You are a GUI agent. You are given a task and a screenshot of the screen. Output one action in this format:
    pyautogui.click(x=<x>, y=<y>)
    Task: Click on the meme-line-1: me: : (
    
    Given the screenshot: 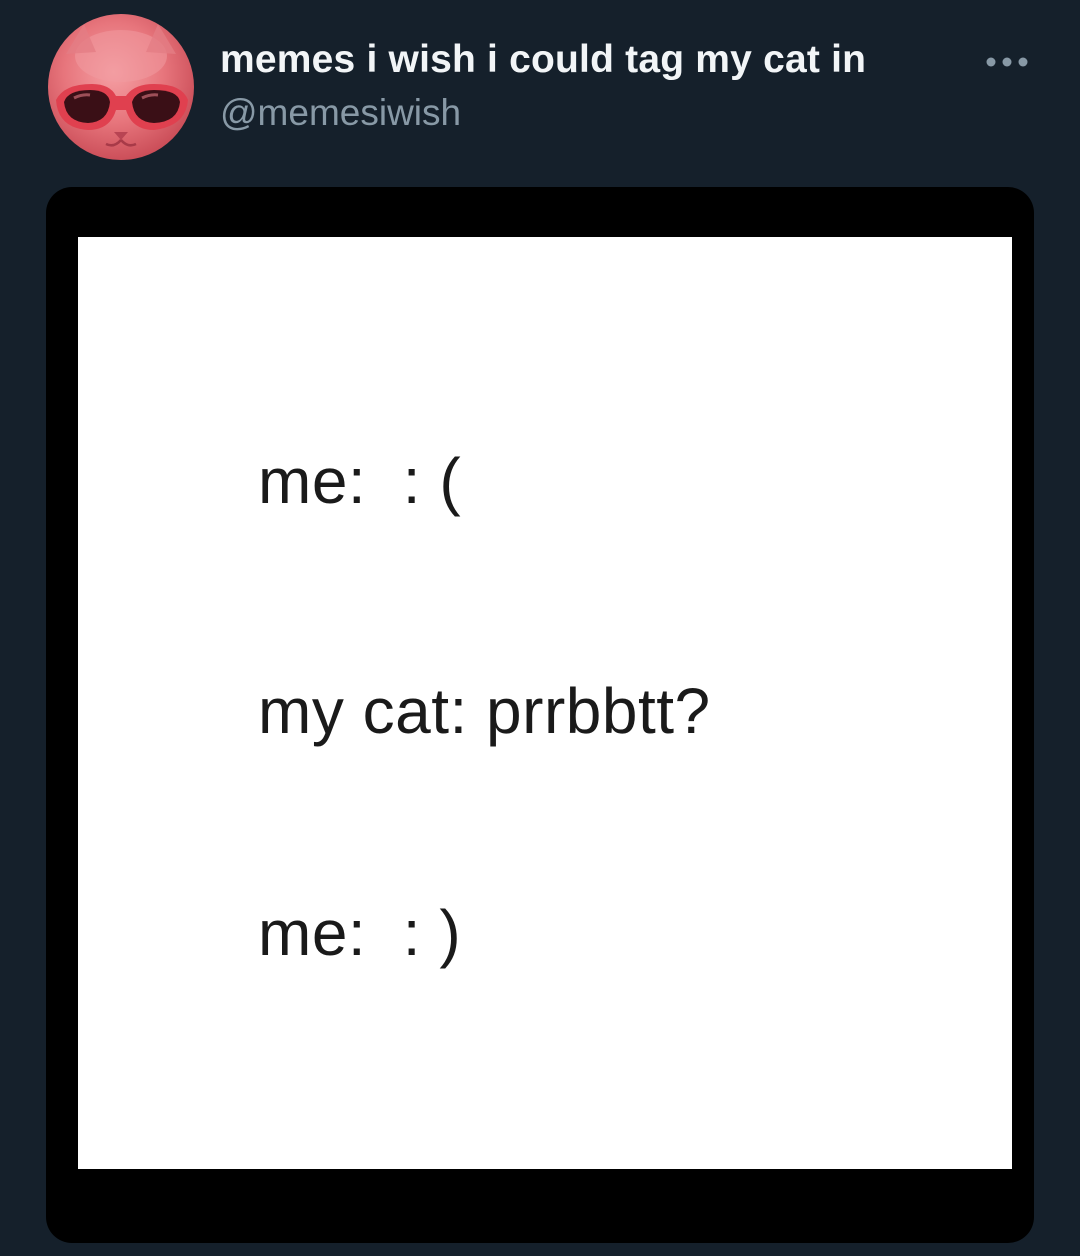 What is the action you would take?
    pyautogui.click(x=360, y=481)
    